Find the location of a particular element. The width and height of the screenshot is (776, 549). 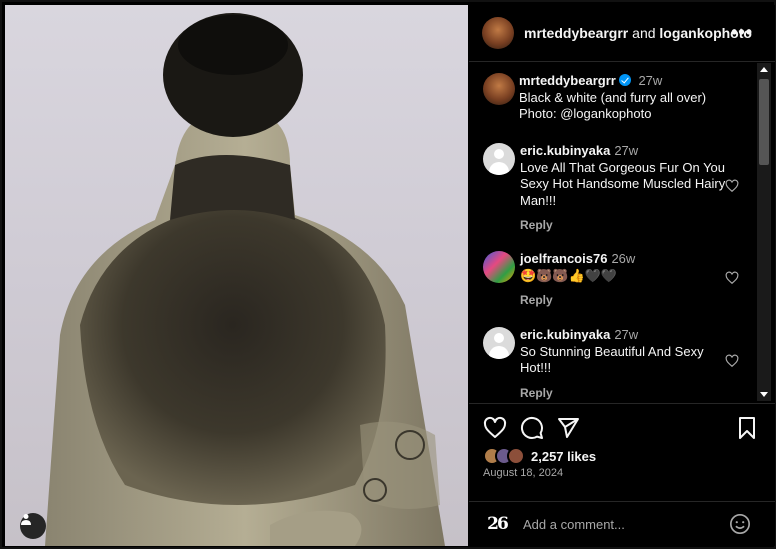

verified-badge-icon is located at coordinates (624, 80).